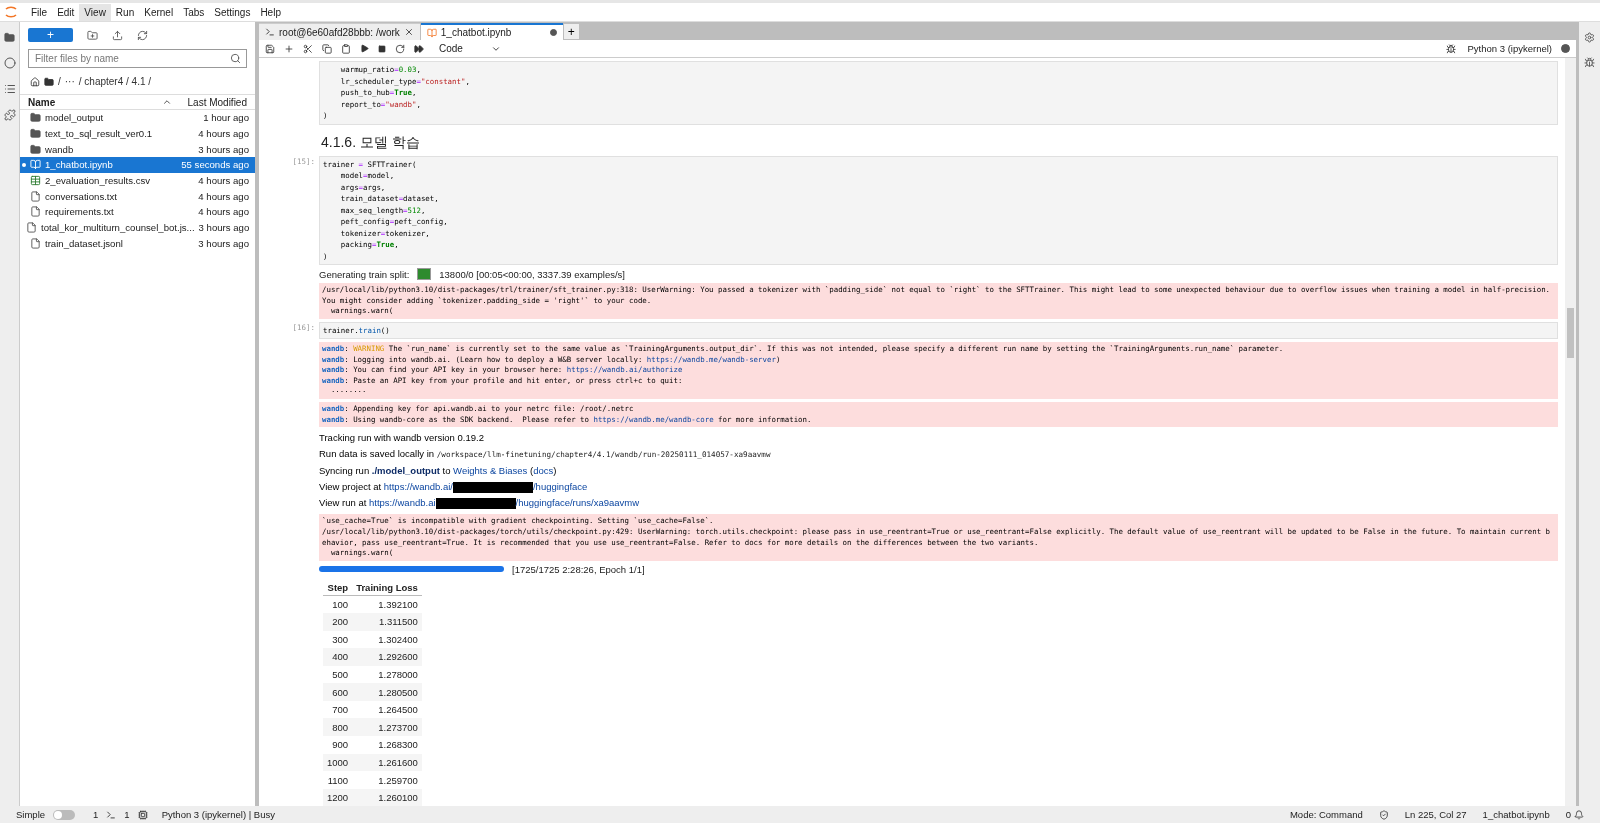 This screenshot has width=1600, height=823. What do you see at coordinates (95, 12) in the screenshot?
I see `menu-item: View` at bounding box center [95, 12].